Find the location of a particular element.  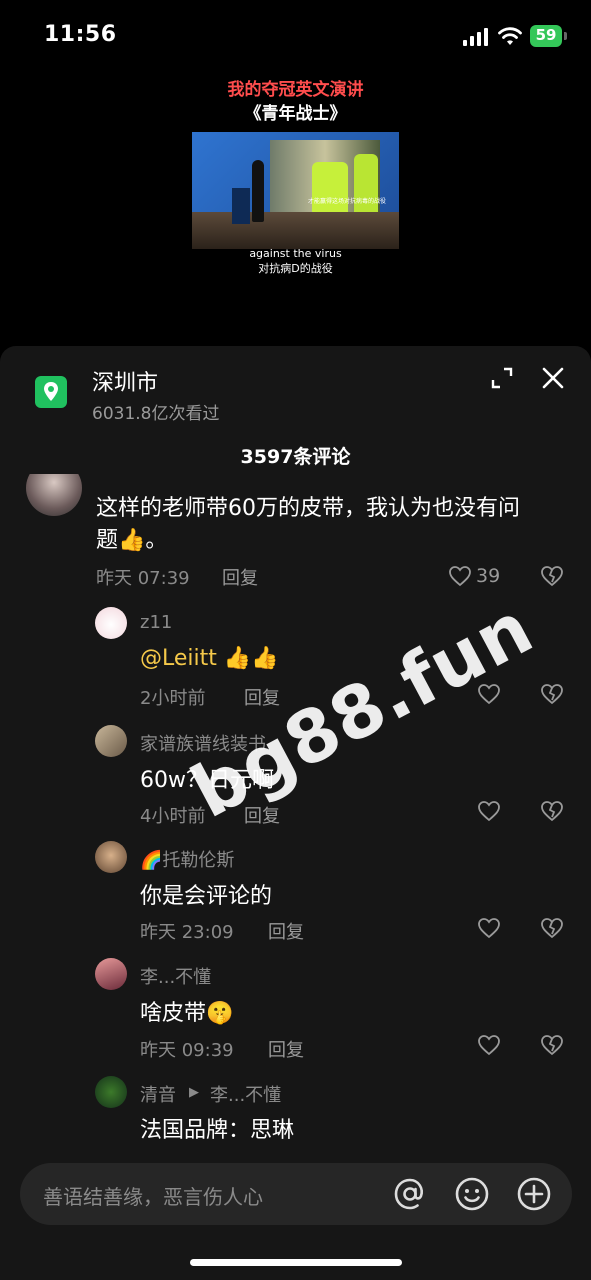

close-icon is located at coordinates (553, 378).